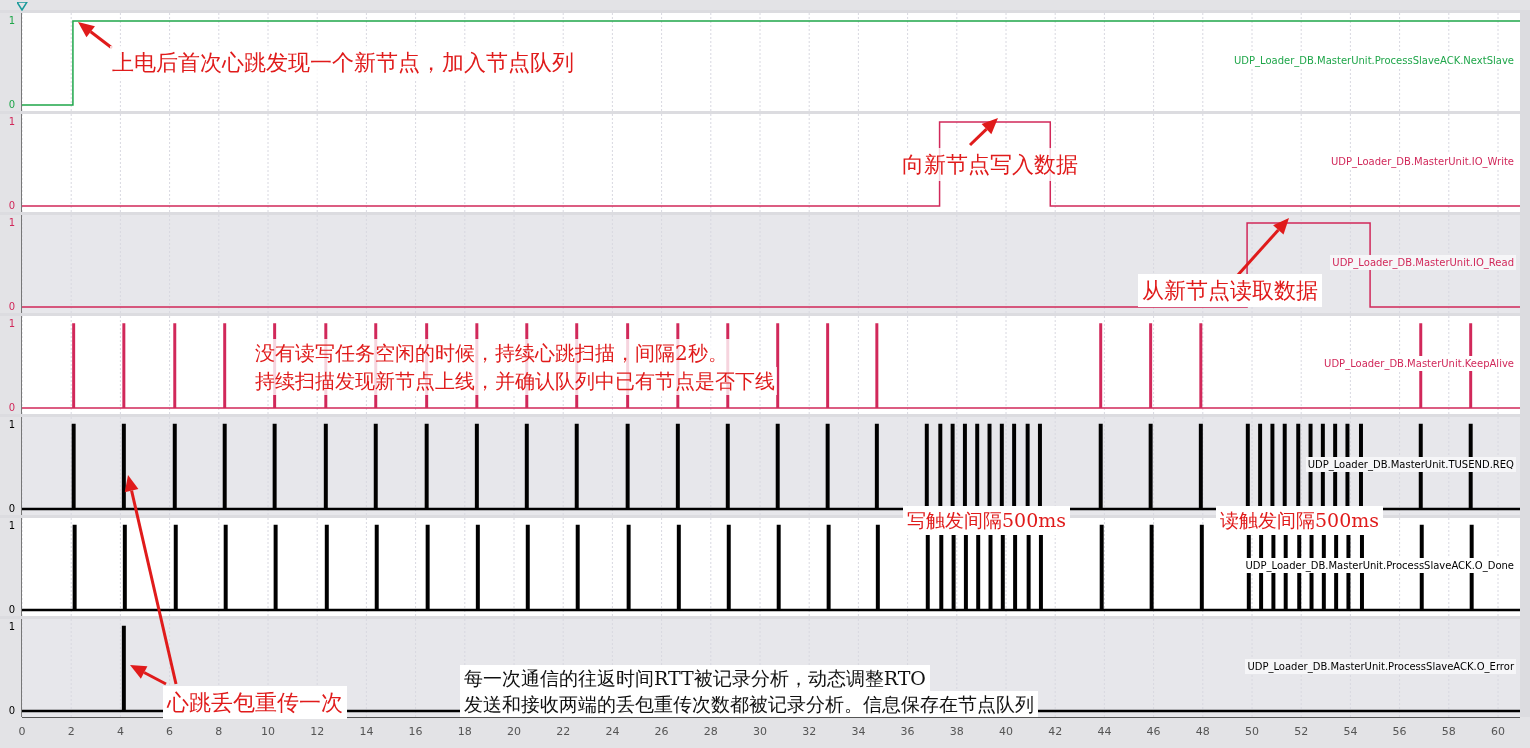 This screenshot has width=1530, height=748. What do you see at coordinates (809, 732) in the screenshot?
I see `time-tick-label: 32` at bounding box center [809, 732].